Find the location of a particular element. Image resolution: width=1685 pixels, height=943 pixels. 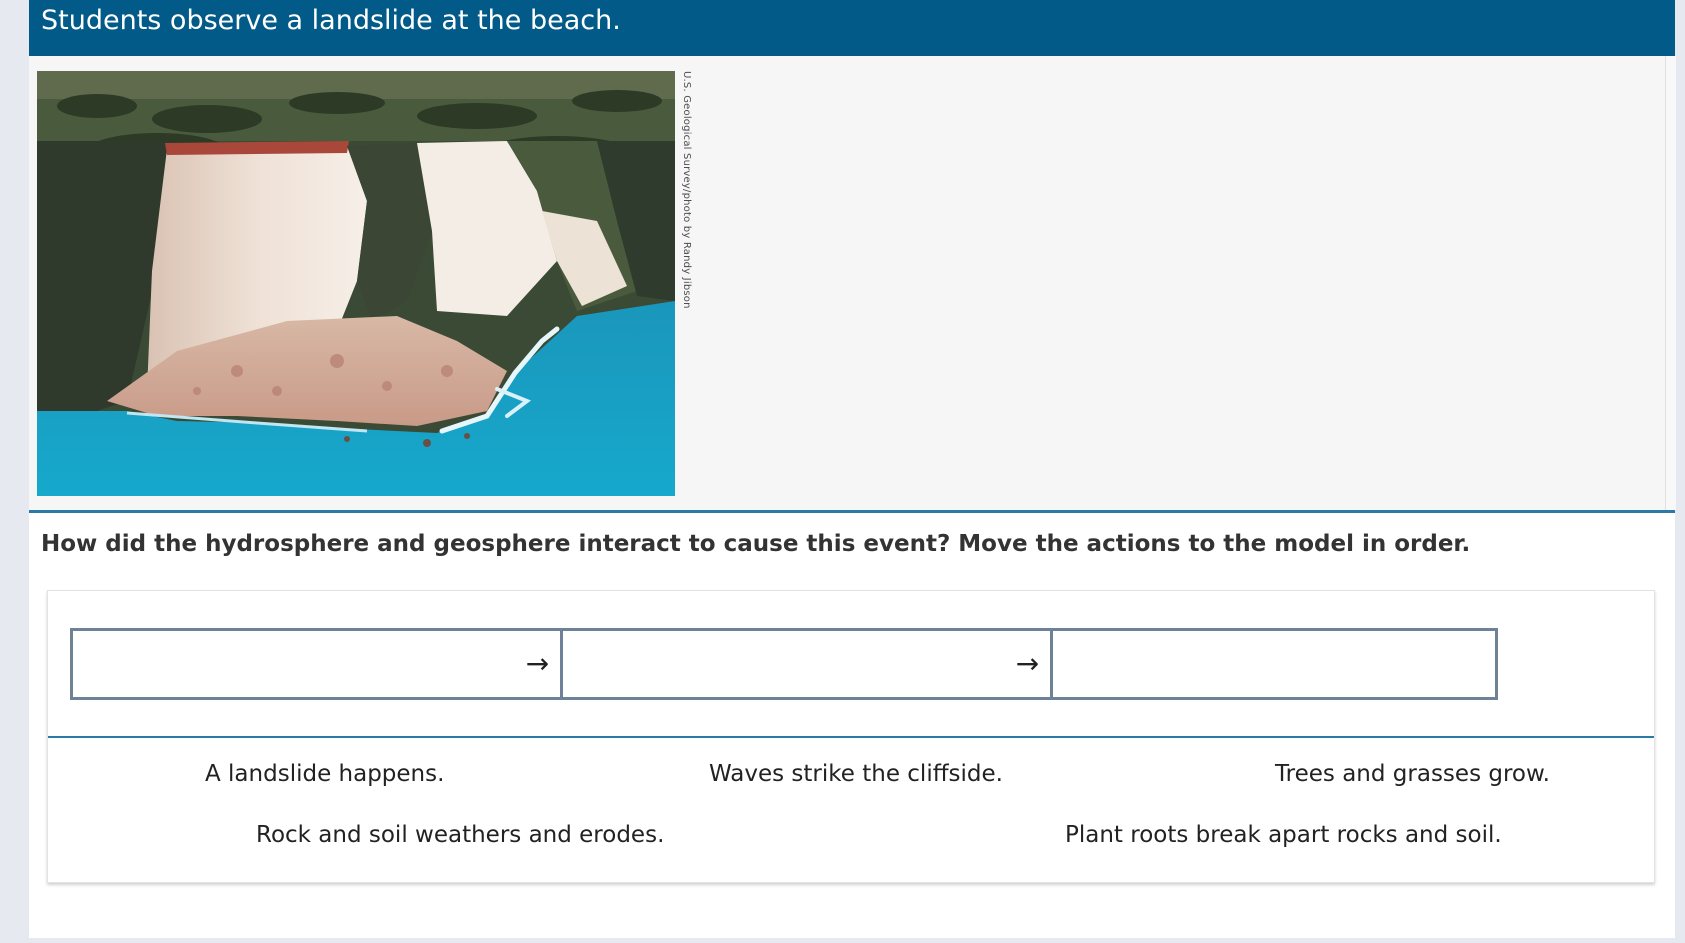

section-divider is located at coordinates (852, 511).